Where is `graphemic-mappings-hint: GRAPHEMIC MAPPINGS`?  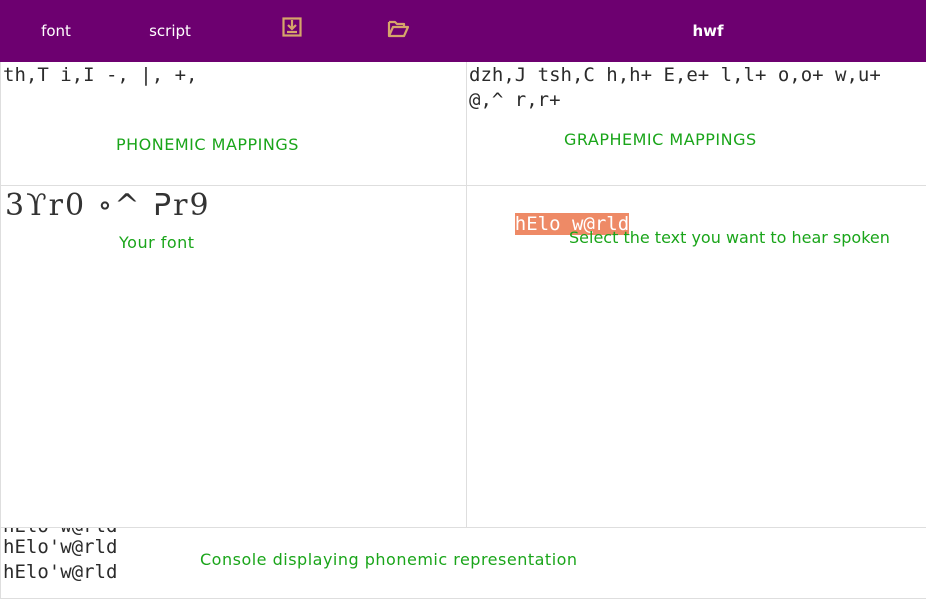
graphemic-mappings-hint: GRAPHEMIC MAPPINGS is located at coordinates (660, 139).